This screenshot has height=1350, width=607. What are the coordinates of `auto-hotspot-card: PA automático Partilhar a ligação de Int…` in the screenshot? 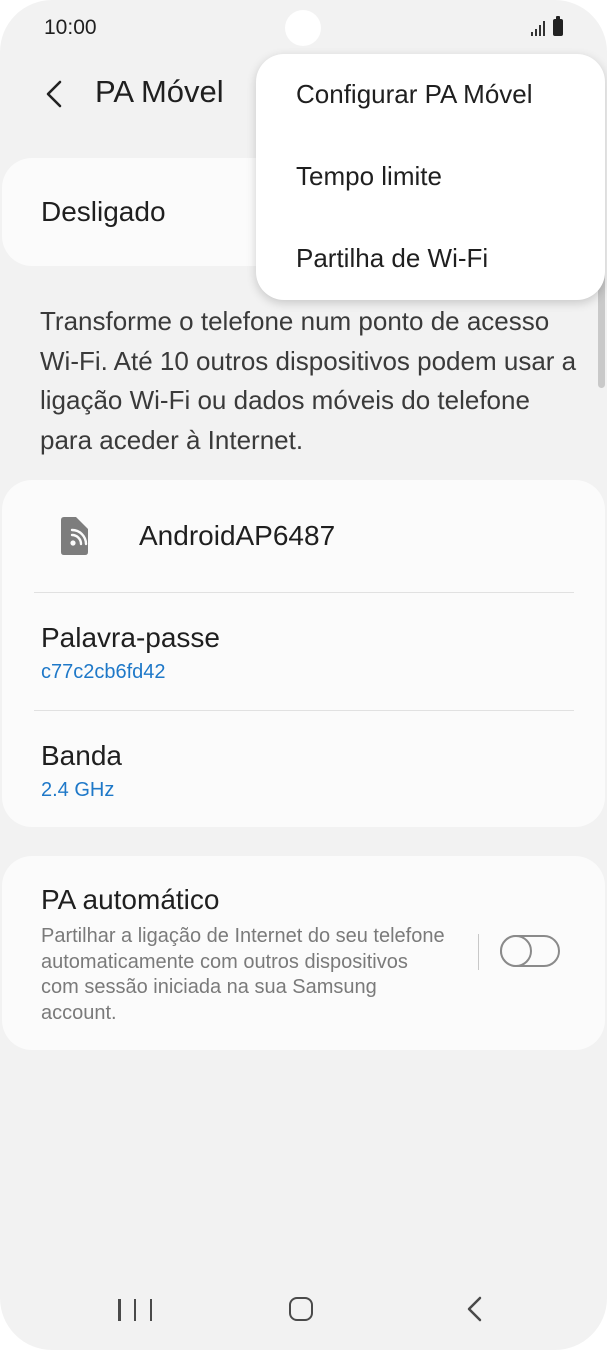 It's located at (303, 953).